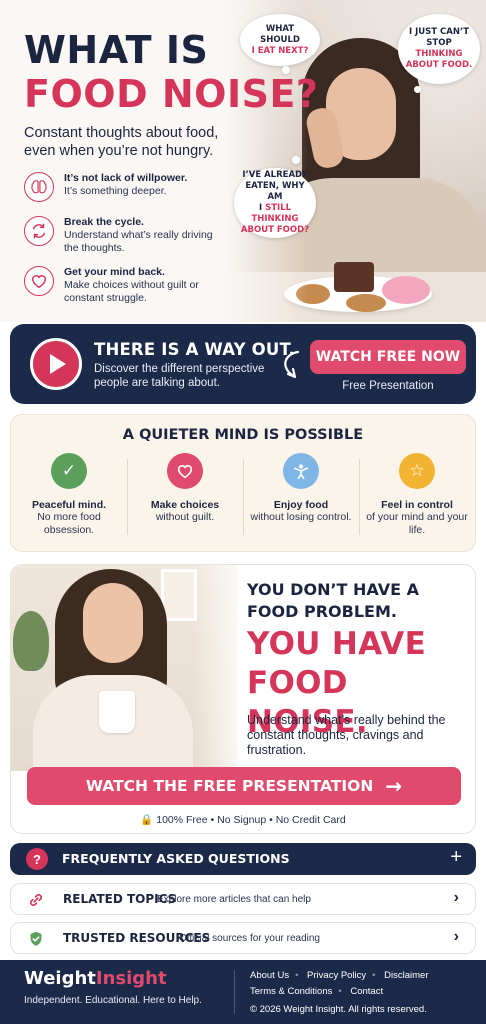  I want to click on link-icon, so click(36, 900).